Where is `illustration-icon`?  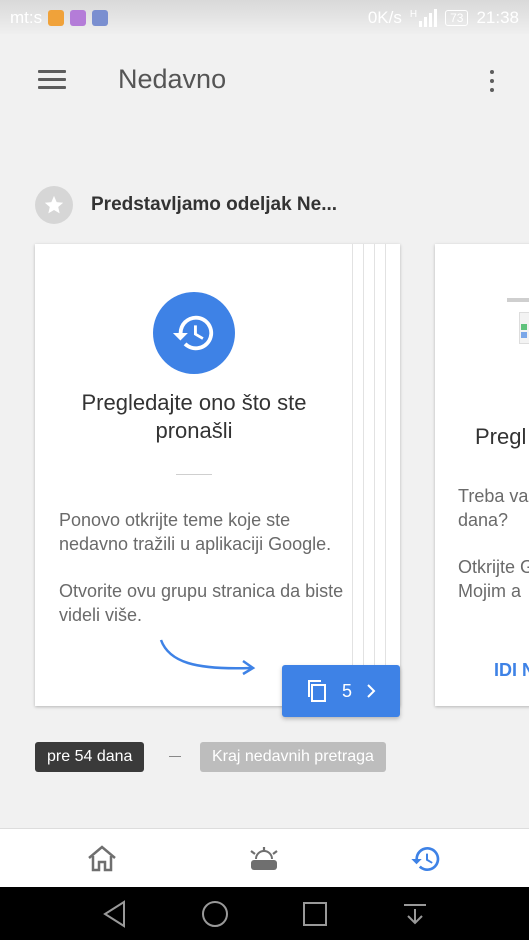
illustration-icon is located at coordinates (515, 323).